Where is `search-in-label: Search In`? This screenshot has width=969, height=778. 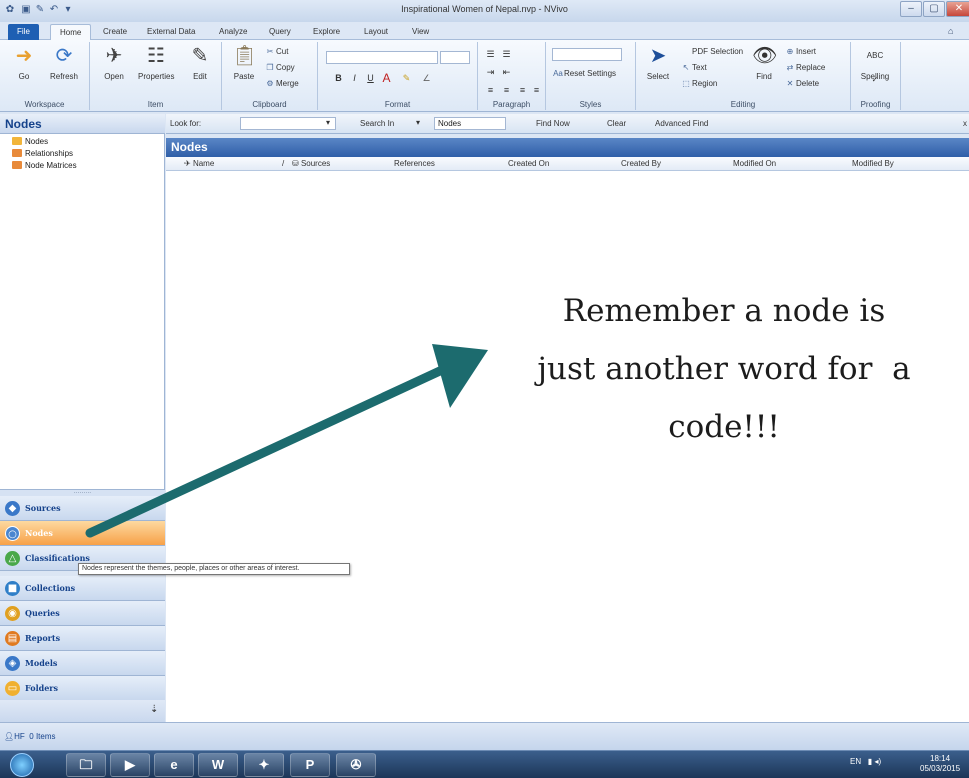
search-in-label: Search In is located at coordinates (377, 123).